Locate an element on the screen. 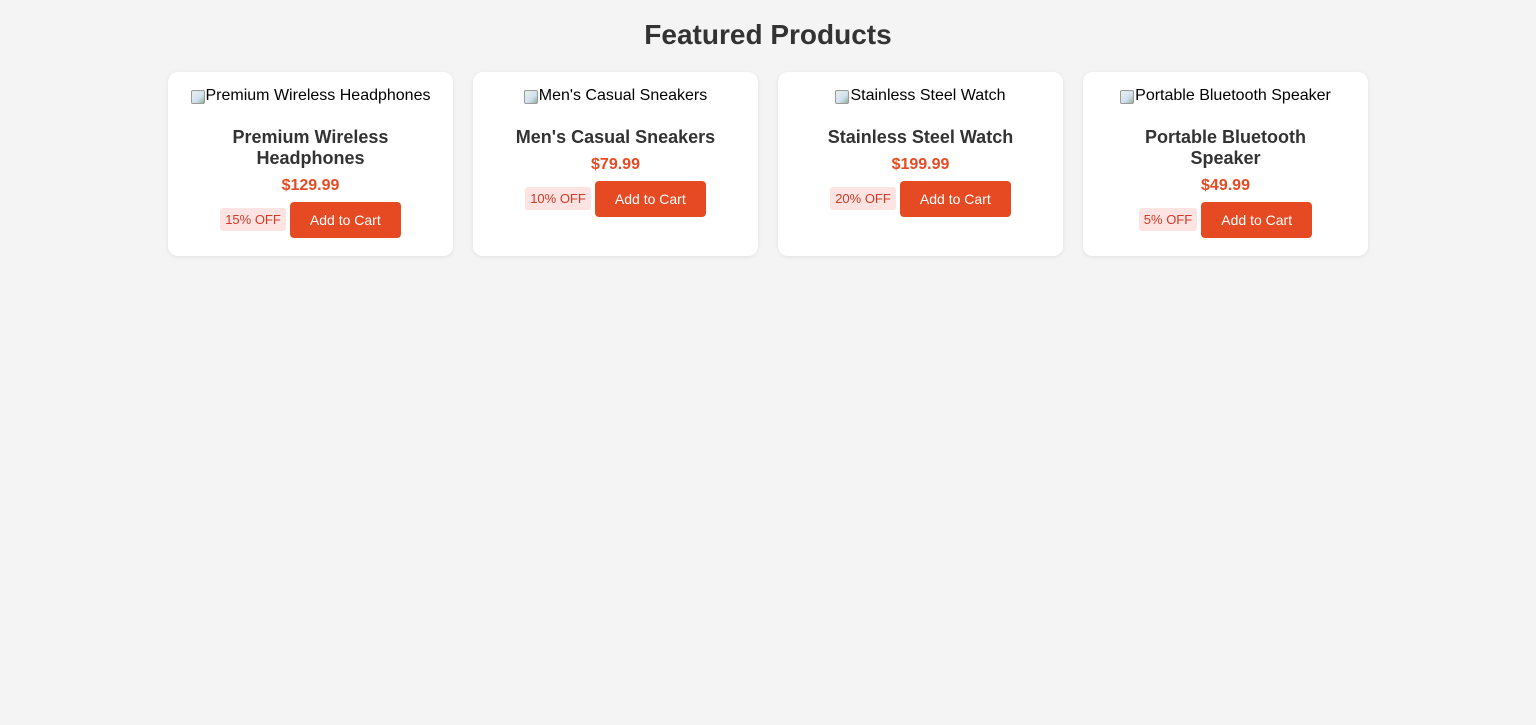 The image size is (1536, 725). product-image: Stainless Steel Watch is located at coordinates (920, 95).